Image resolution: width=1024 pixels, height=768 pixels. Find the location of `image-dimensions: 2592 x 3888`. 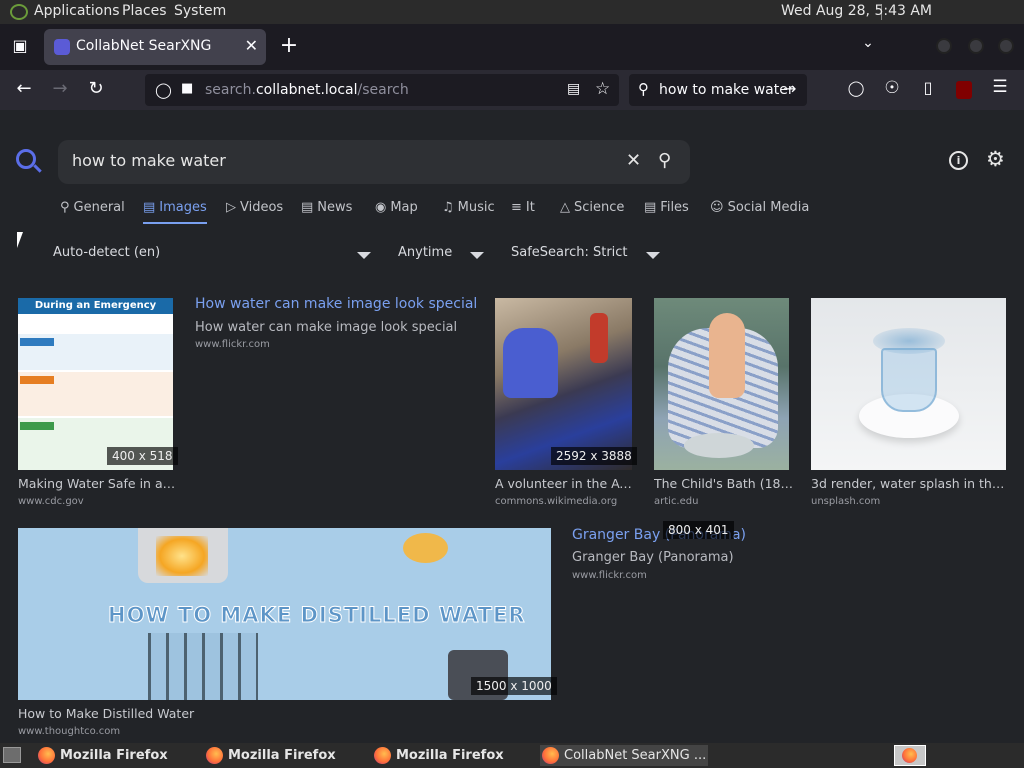

image-dimensions: 2592 x 3888 is located at coordinates (594, 456).